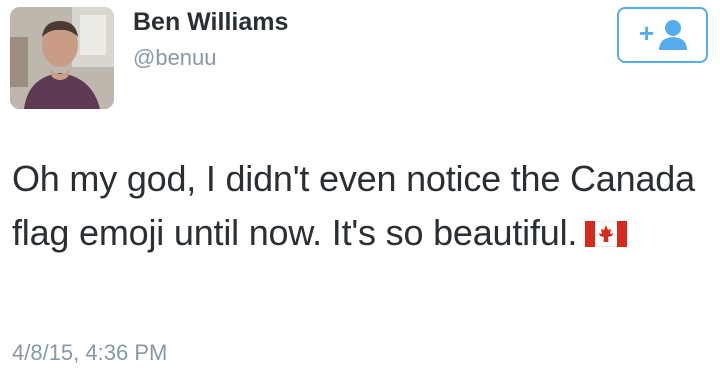 This screenshot has height=383, width=720. What do you see at coordinates (62, 58) in the screenshot?
I see `avatar` at bounding box center [62, 58].